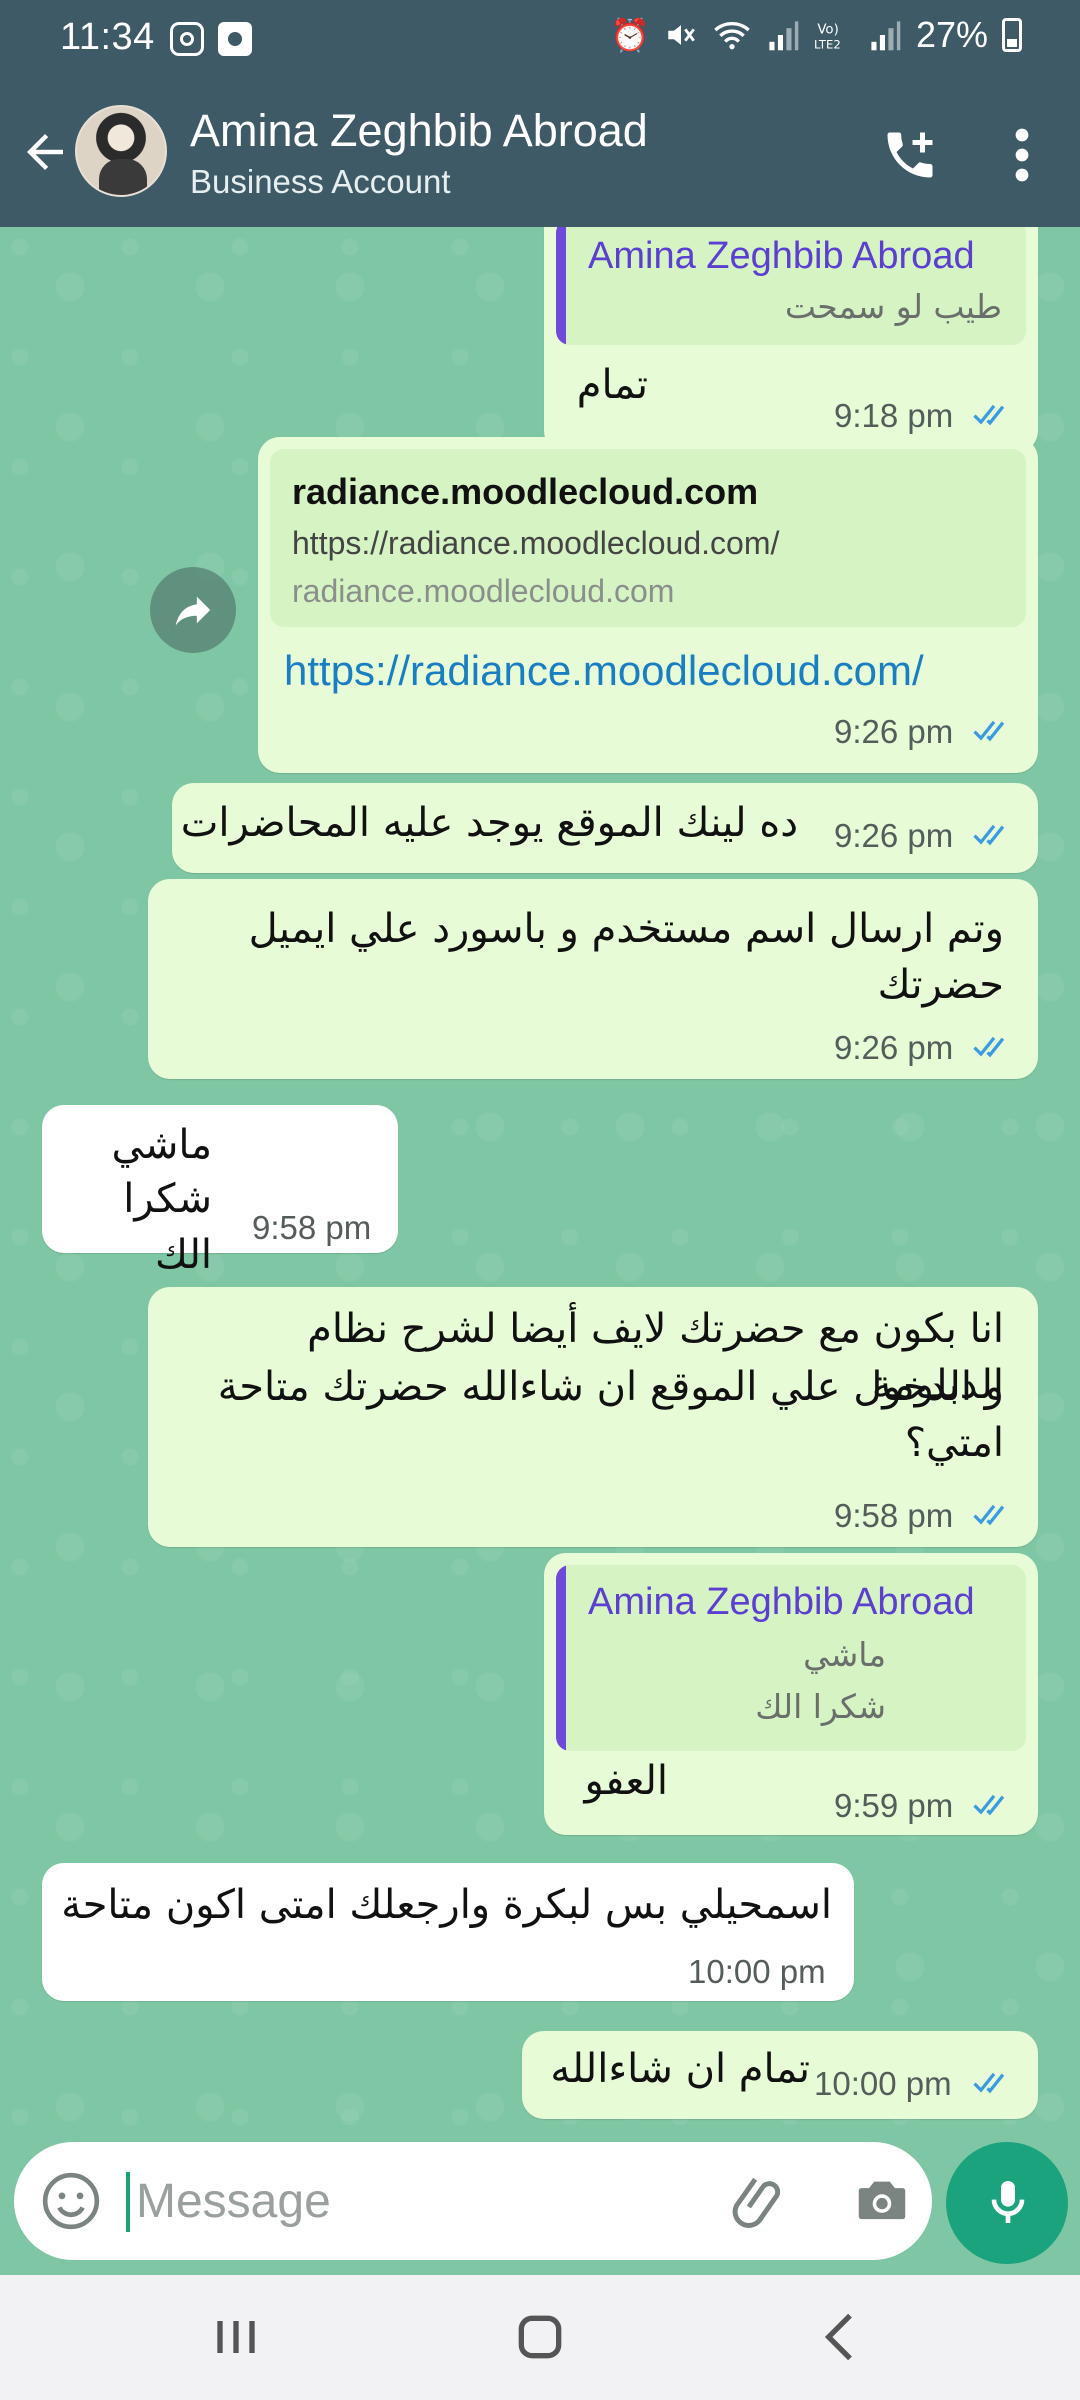  Describe the element at coordinates (167, 1227) in the screenshot. I see `message-text-line: شكرا الك` at that location.